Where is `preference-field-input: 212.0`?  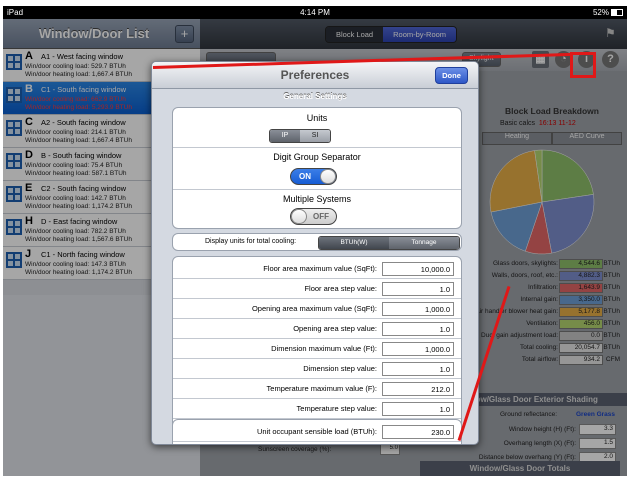
preference-field-input: 212.0 is located at coordinates (418, 389).